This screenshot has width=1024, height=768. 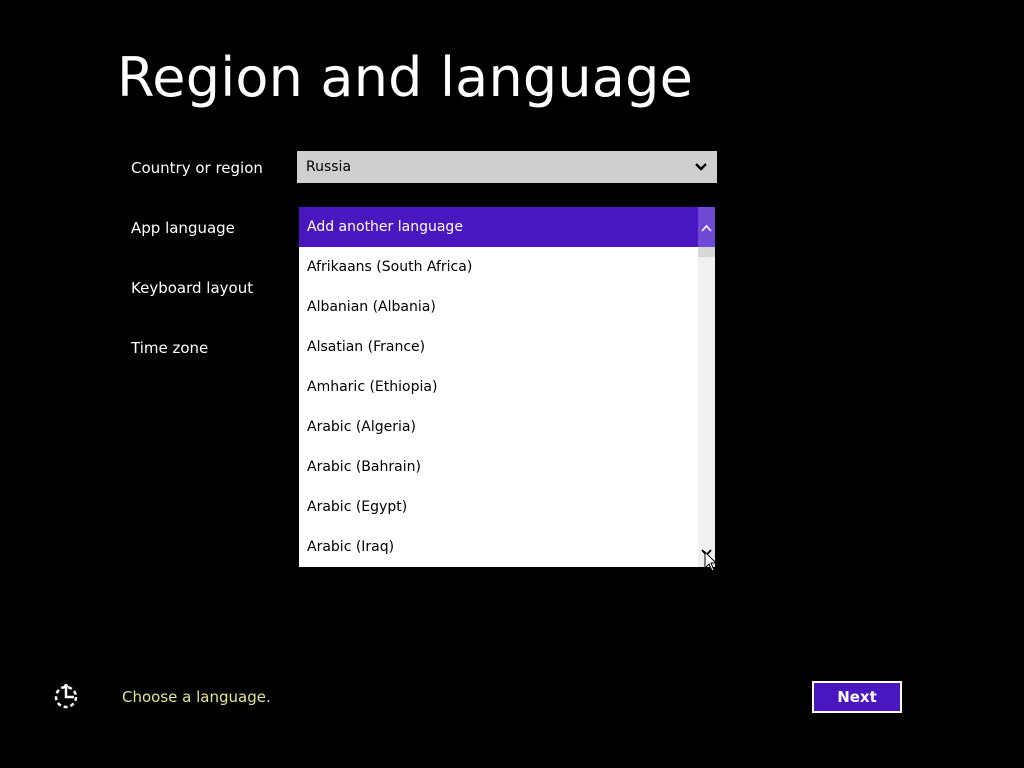 I want to click on country-or-region-label: Country or region, so click(x=197, y=168).